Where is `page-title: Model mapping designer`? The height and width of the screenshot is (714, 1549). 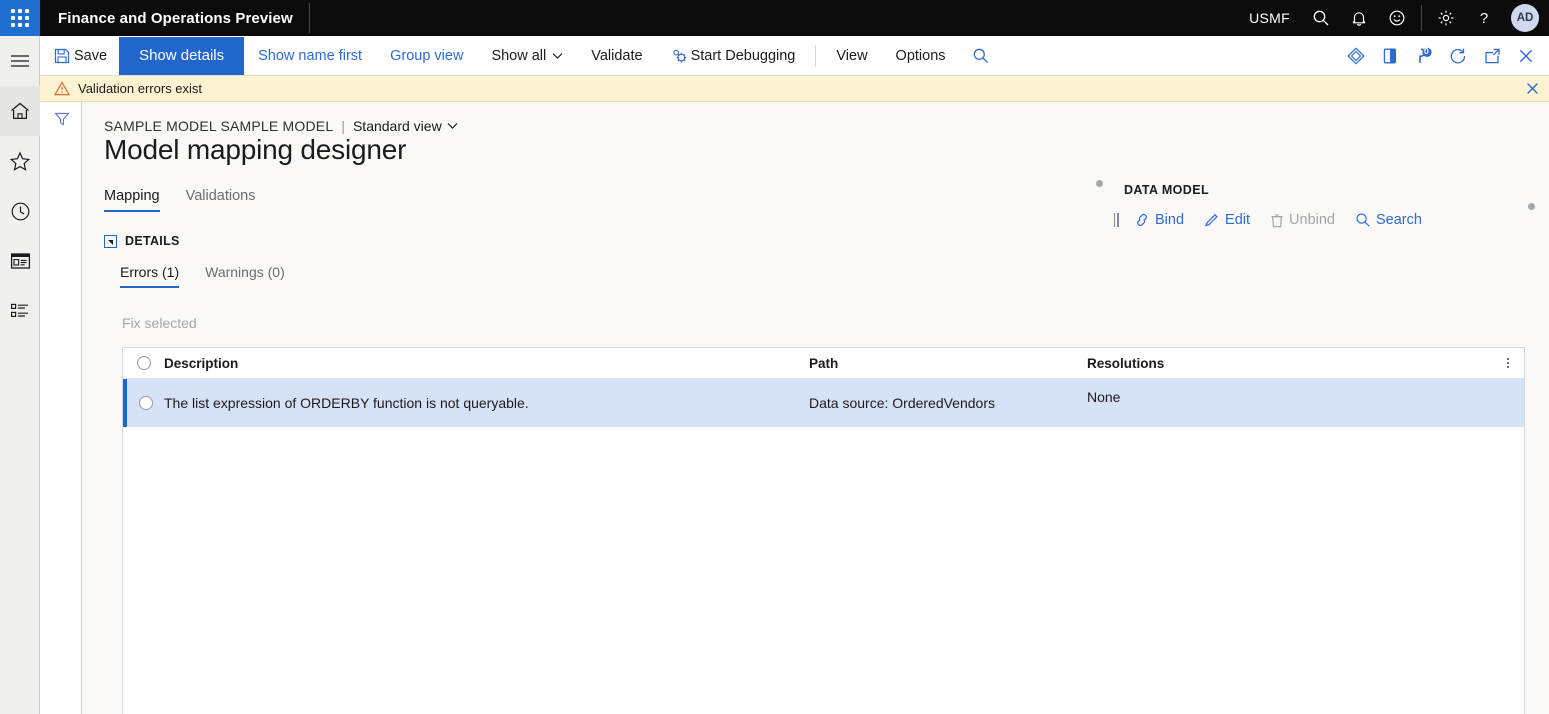 page-title: Model mapping designer is located at coordinates (255, 149).